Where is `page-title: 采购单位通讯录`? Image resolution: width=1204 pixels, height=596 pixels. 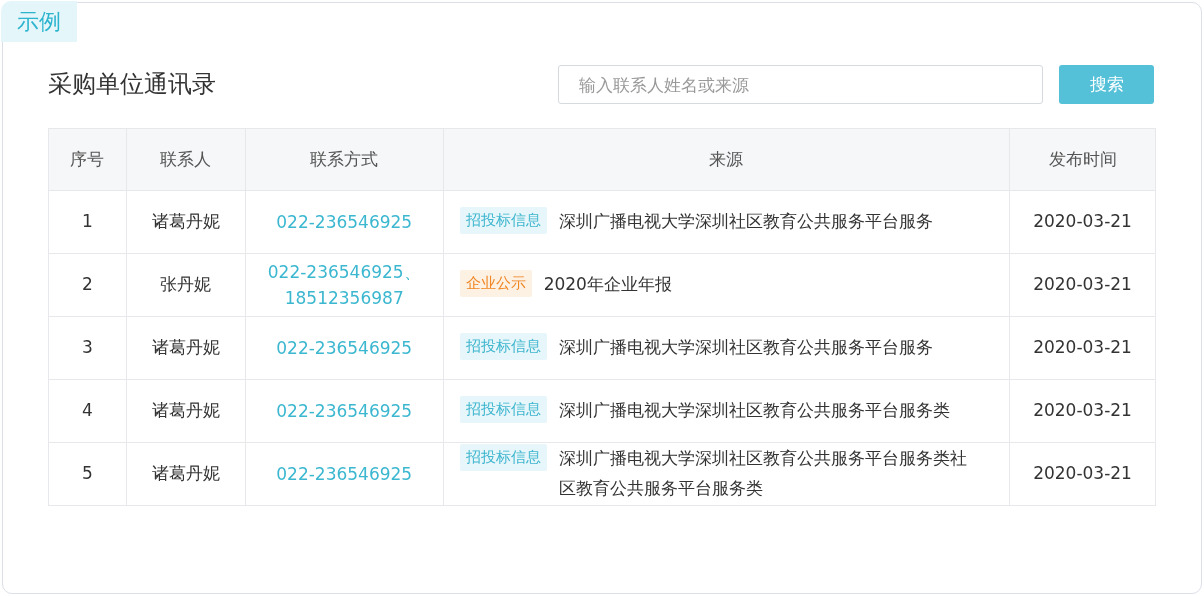
page-title: 采购单位通讯录 is located at coordinates (132, 84).